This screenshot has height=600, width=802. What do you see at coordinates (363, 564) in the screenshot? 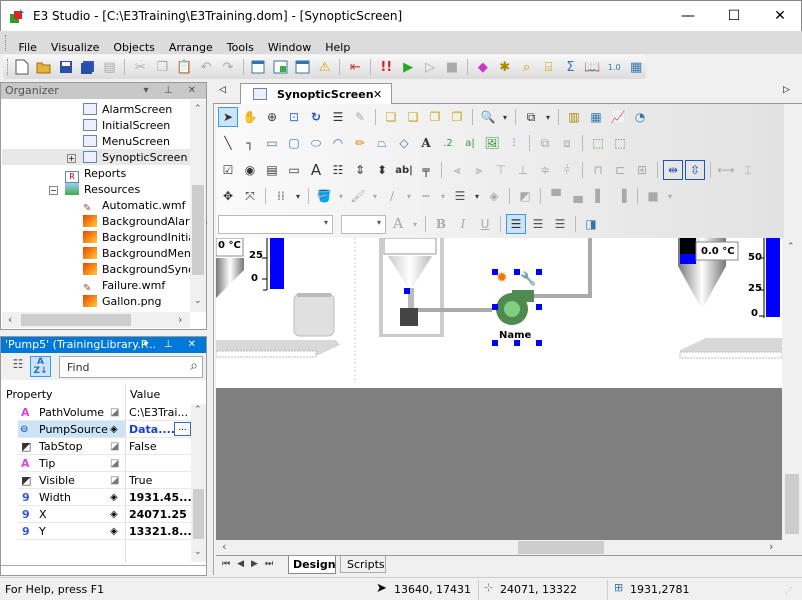
I see `tab-scripts: Scripts` at bounding box center [363, 564].